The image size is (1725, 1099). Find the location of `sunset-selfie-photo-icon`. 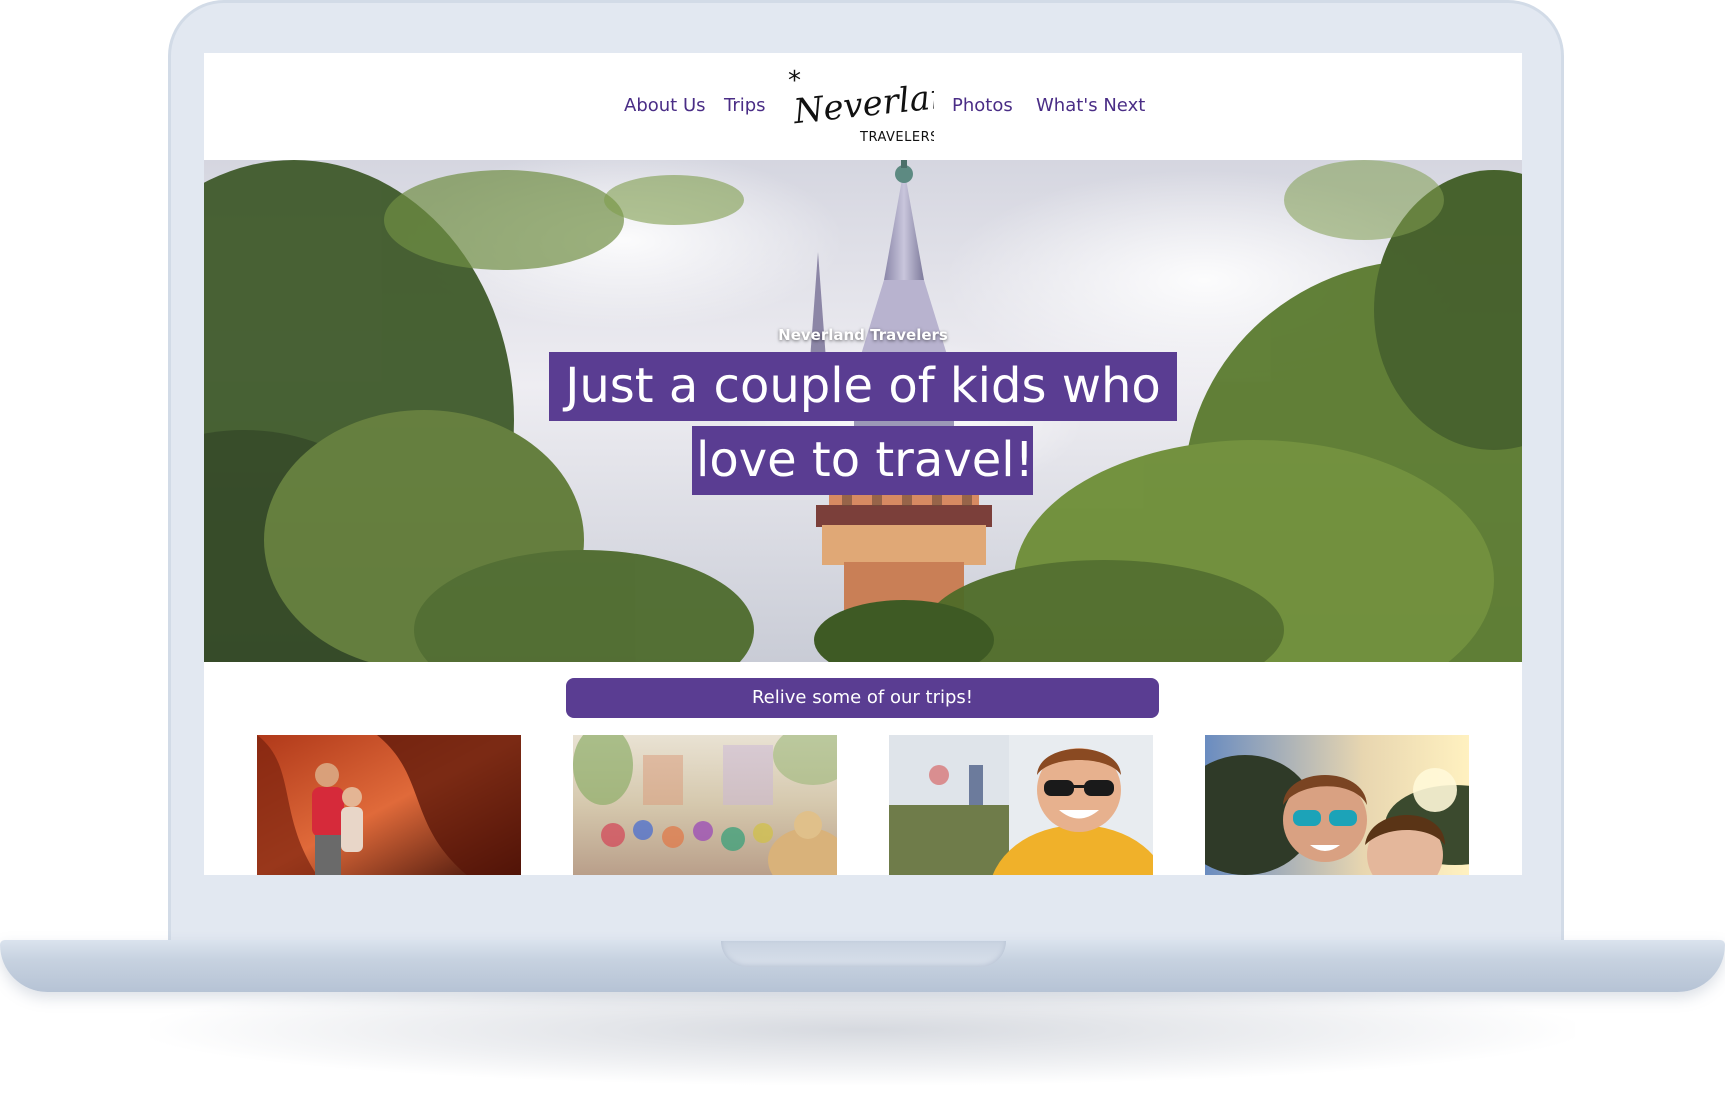

sunset-selfie-photo-icon is located at coordinates (1337, 805).